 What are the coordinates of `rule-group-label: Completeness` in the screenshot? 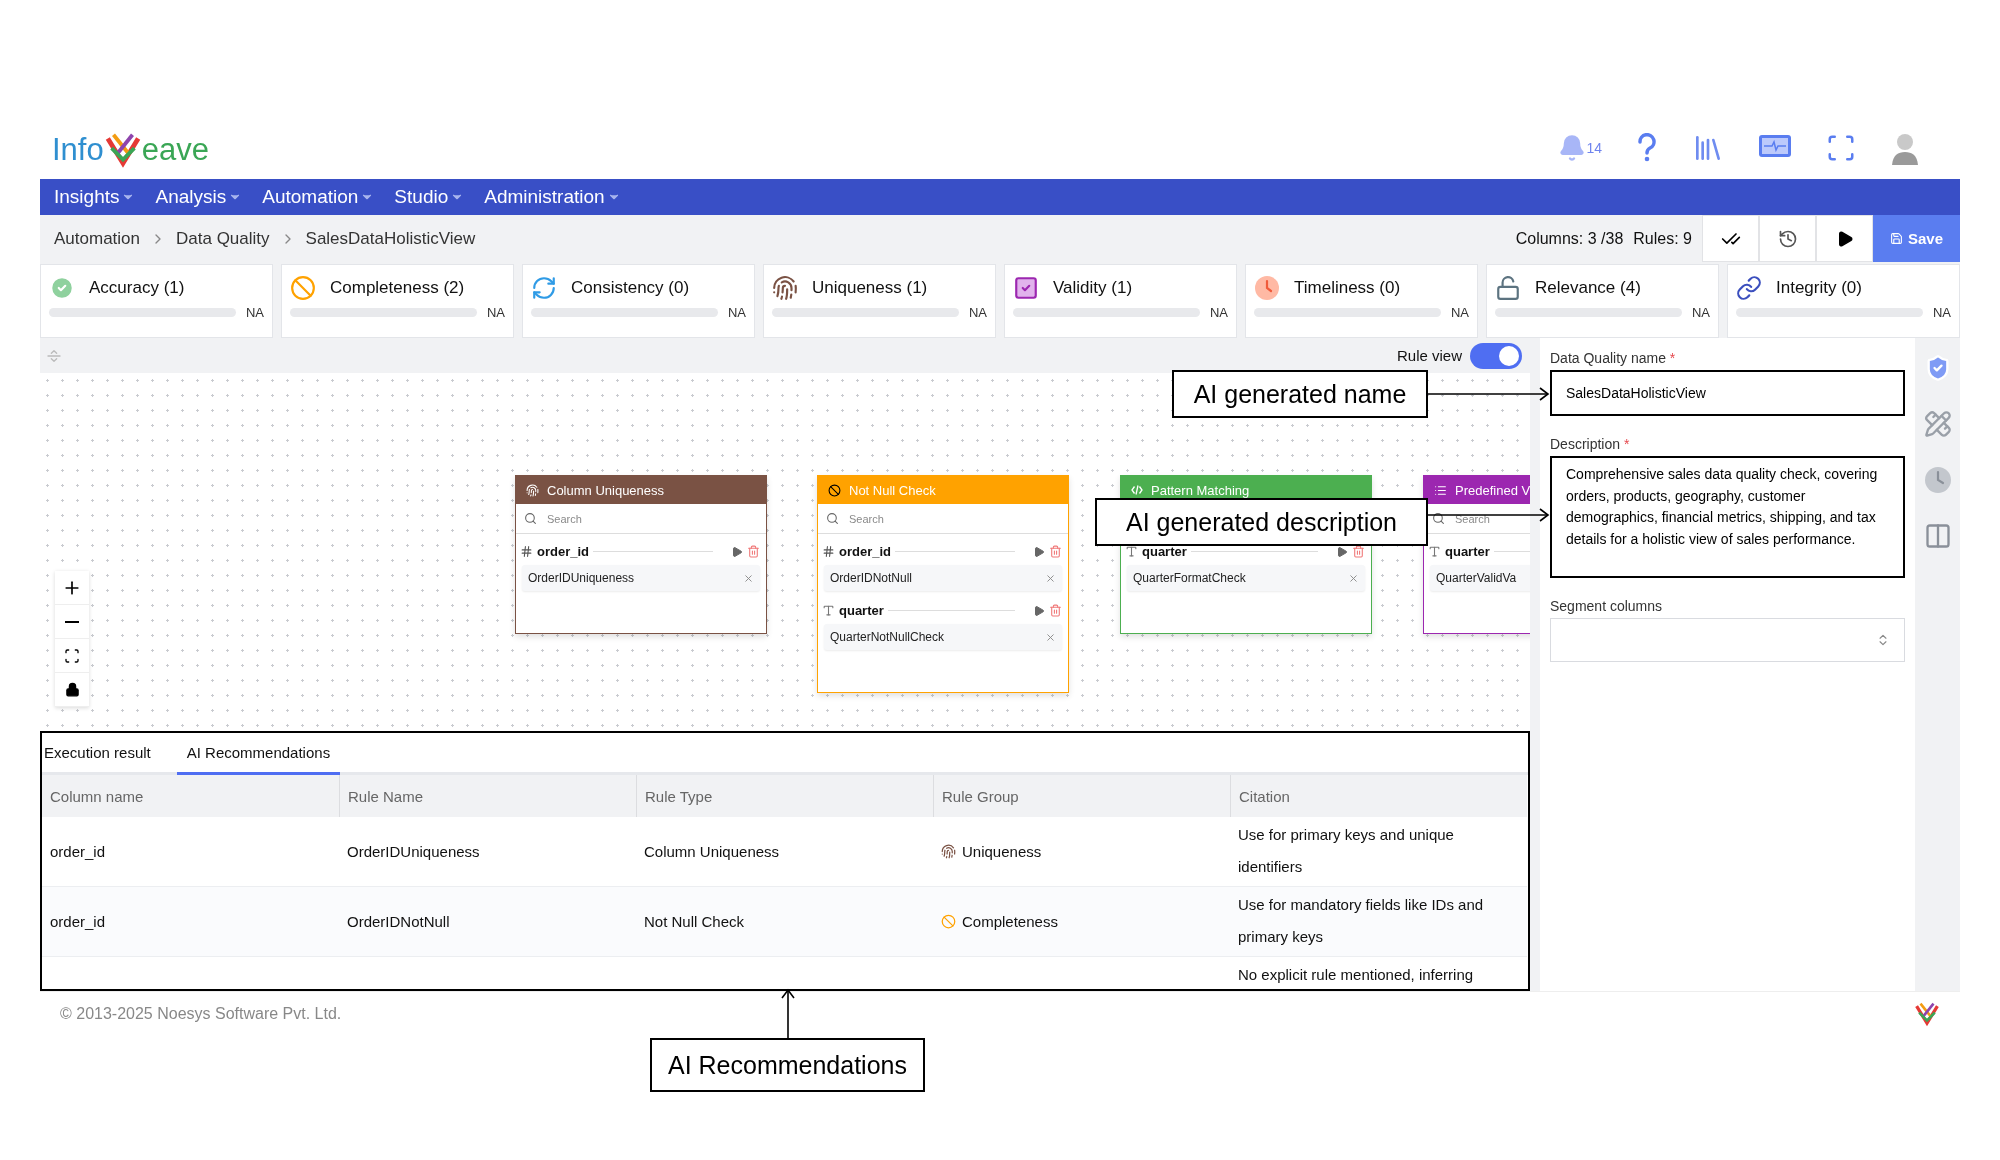 It's located at (1010, 921).